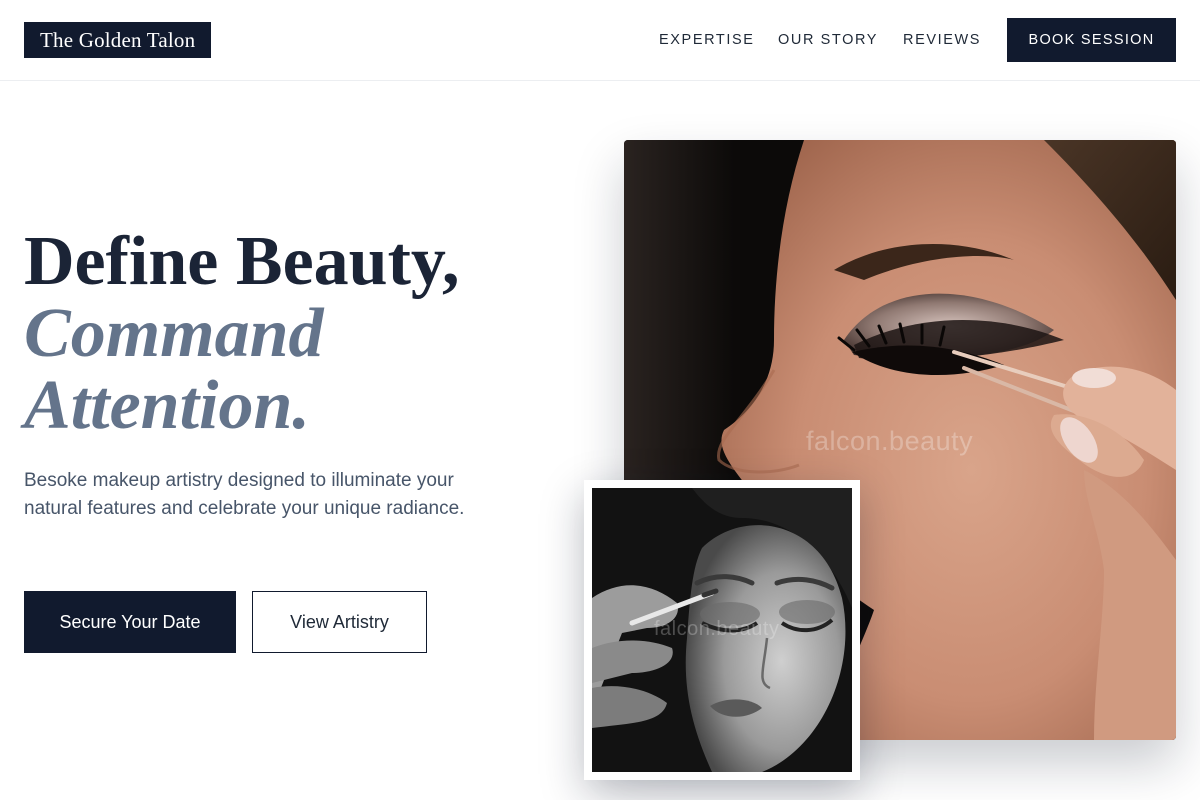 Image resolution: width=1200 pixels, height=800 pixels. I want to click on hero-inset-photo-frame: falcon.beauty, so click(722, 630).